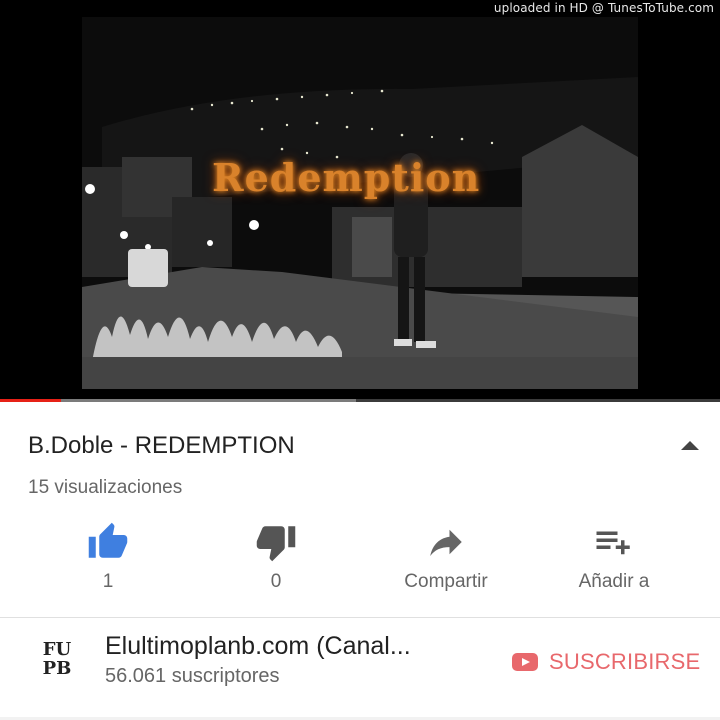  I want to click on channel-logo-text: FU PB, so click(57, 659).